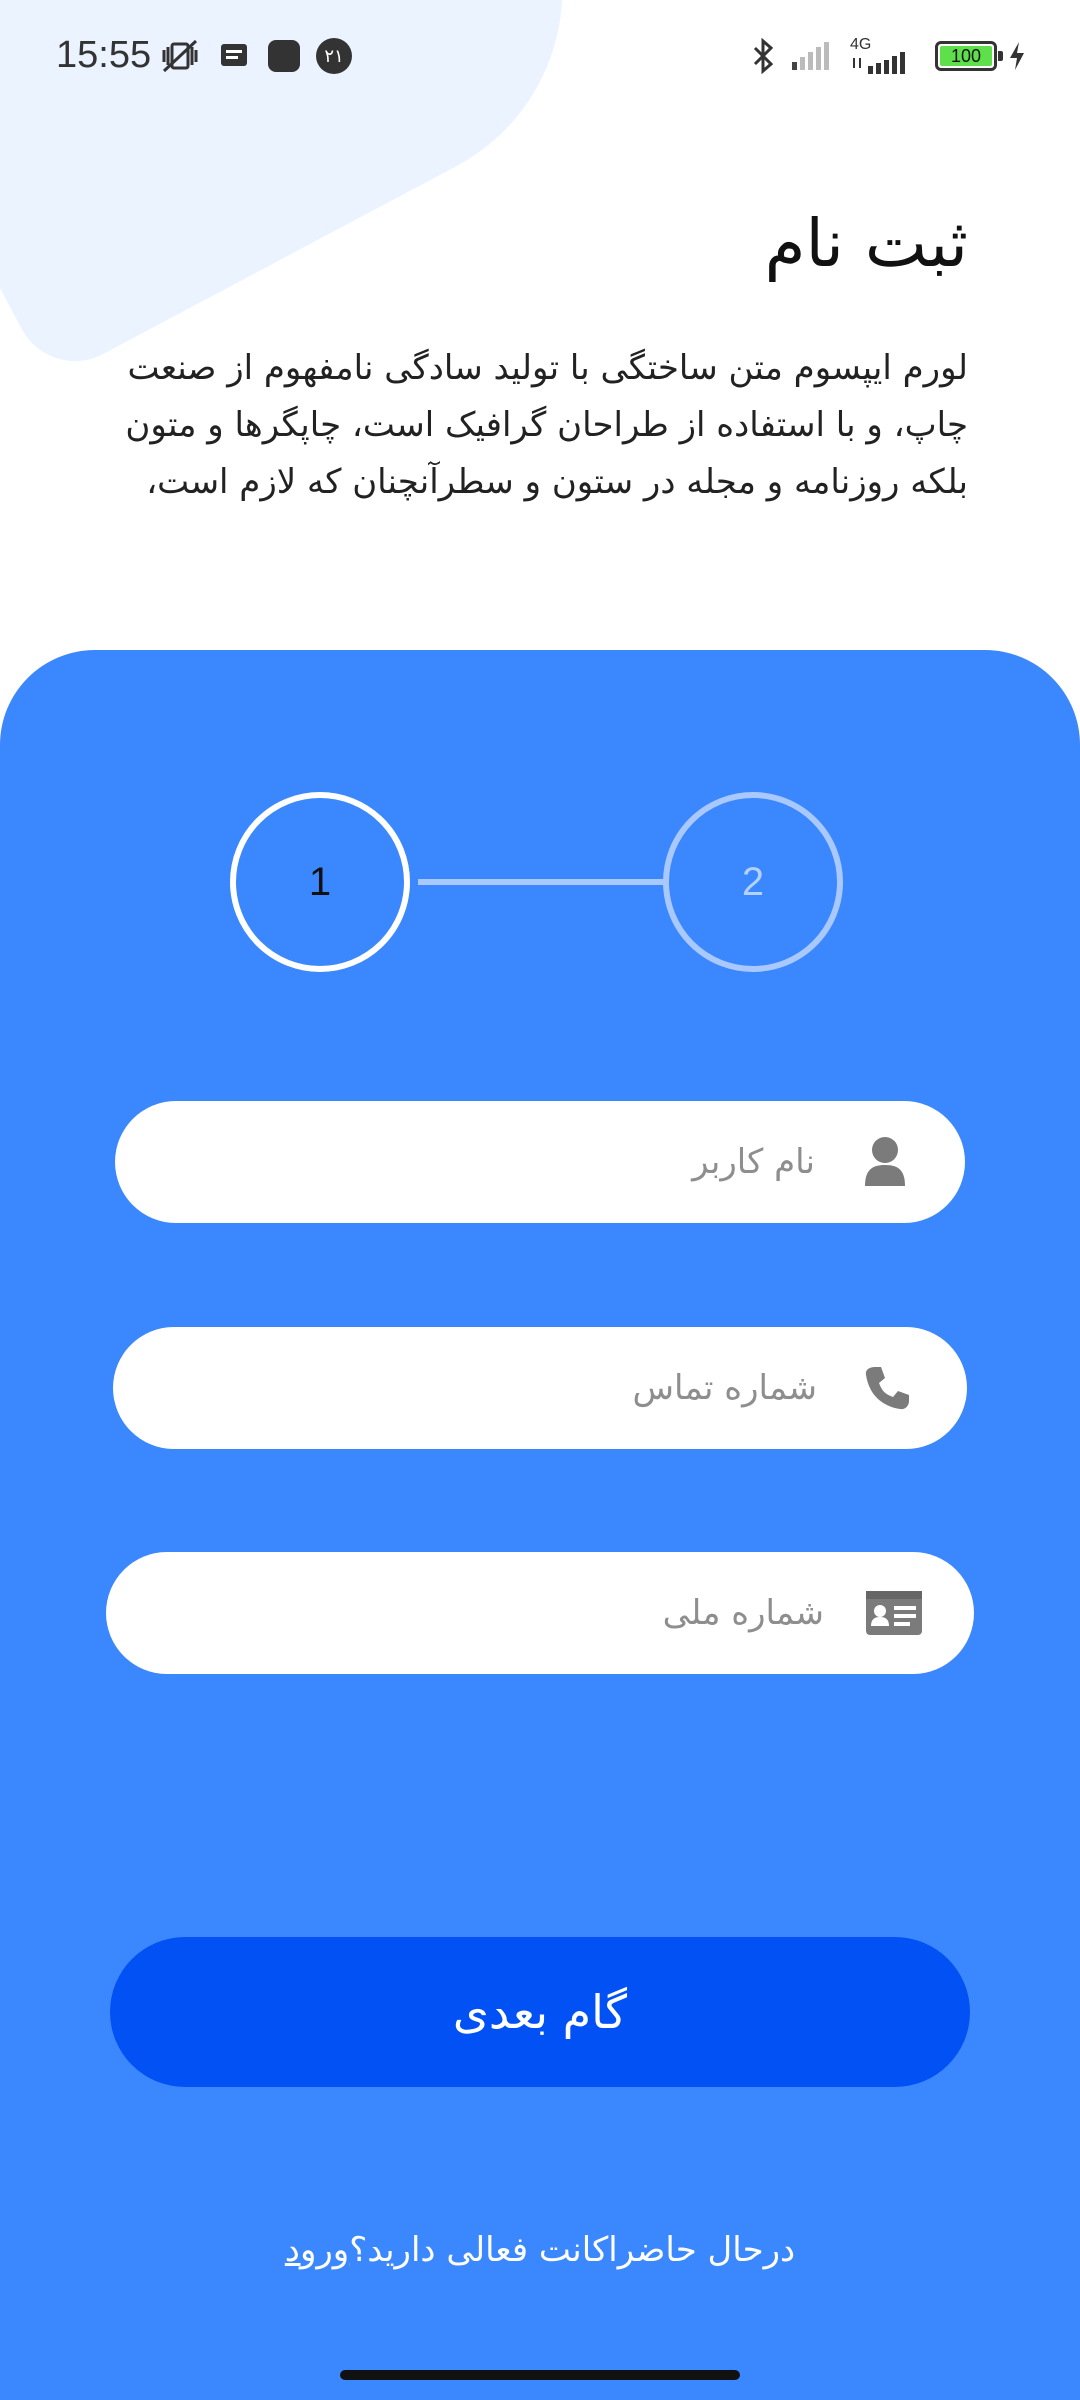 This screenshot has height=2400, width=1080. Describe the element at coordinates (104, 55) in the screenshot. I see `status-time: 15:55` at that location.